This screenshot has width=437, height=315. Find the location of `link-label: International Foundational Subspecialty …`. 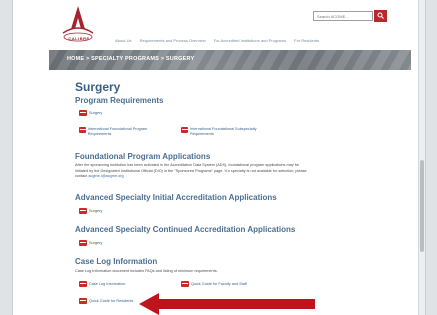

link-label: International Foundational Subspecialty … is located at coordinates (223, 131).